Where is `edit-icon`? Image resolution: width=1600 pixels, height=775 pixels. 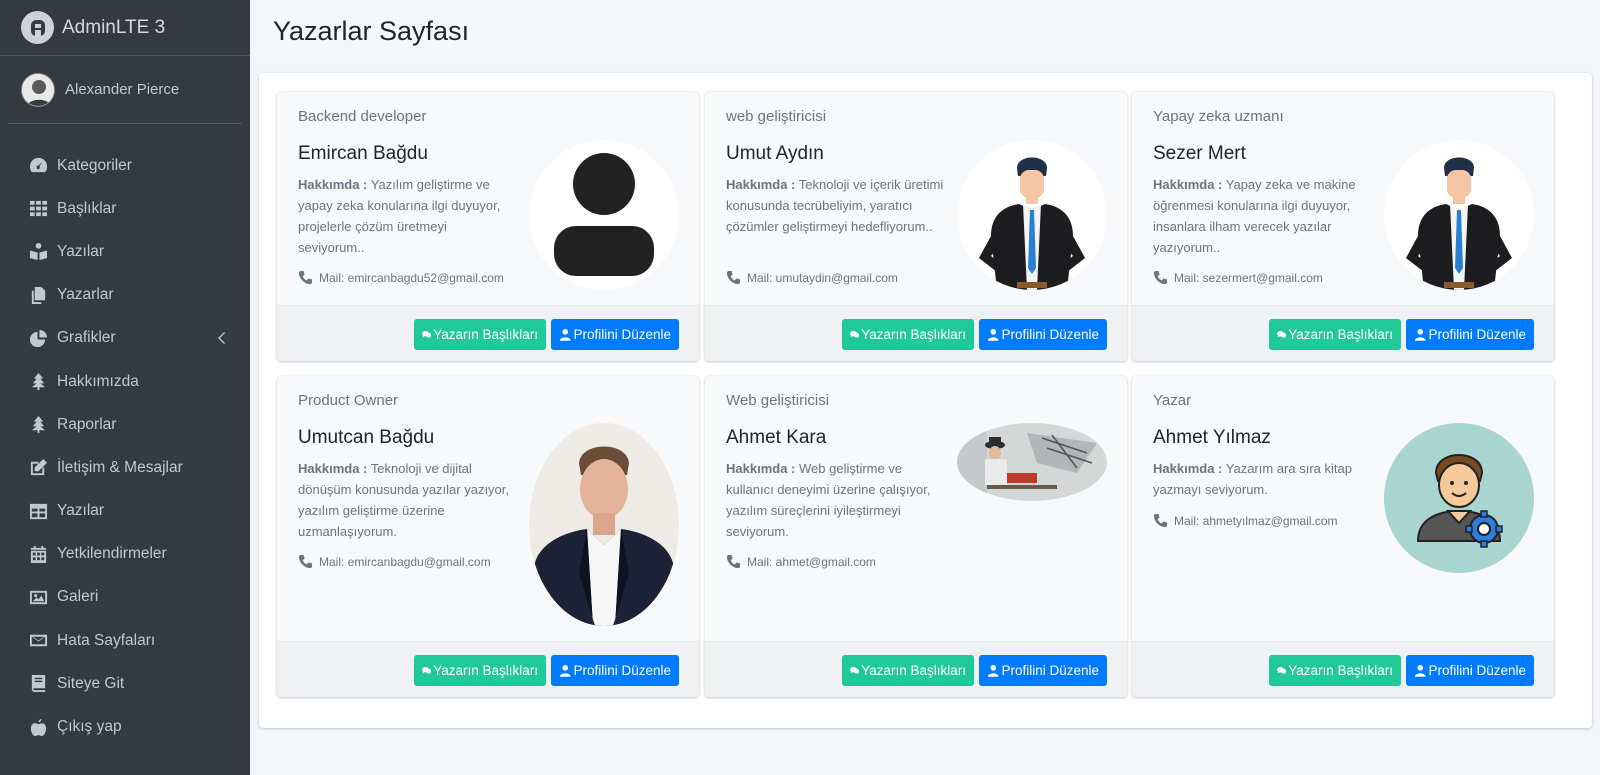
edit-icon is located at coordinates (38, 468).